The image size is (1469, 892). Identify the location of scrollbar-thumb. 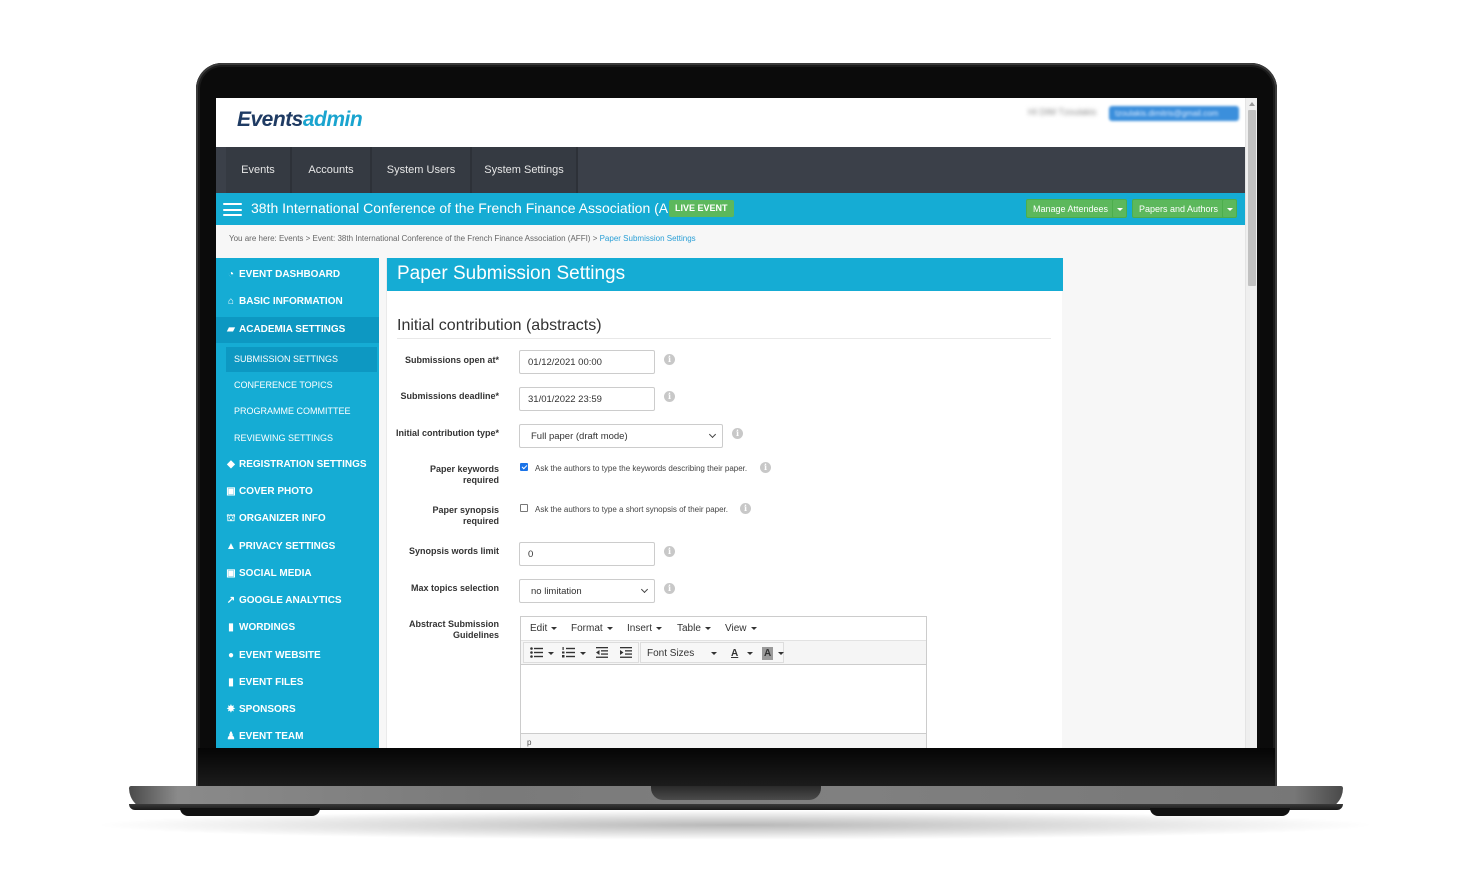
(1252, 198).